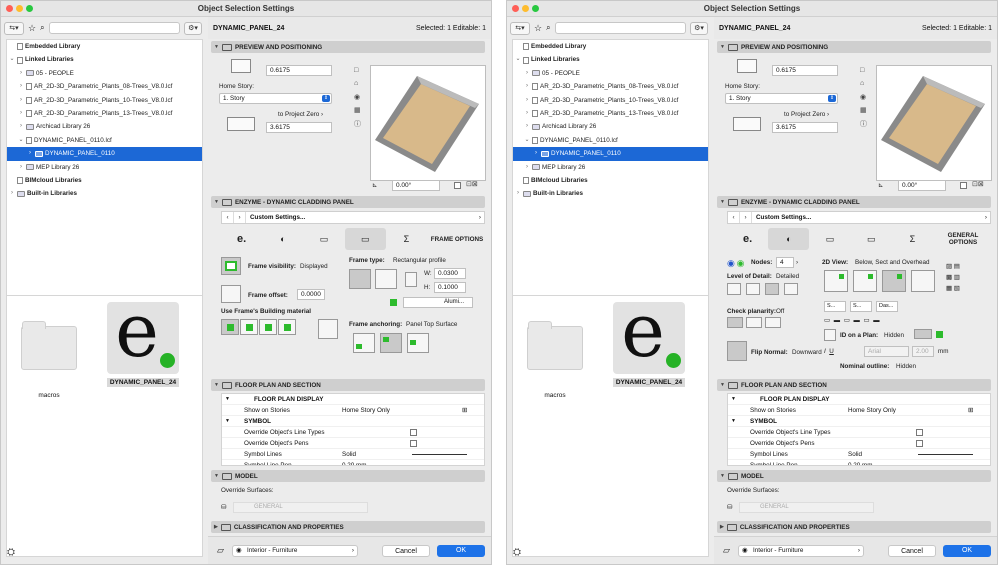 The height and width of the screenshot is (565, 998). Describe the element at coordinates (19, 8) in the screenshot. I see `minimize-button` at that location.